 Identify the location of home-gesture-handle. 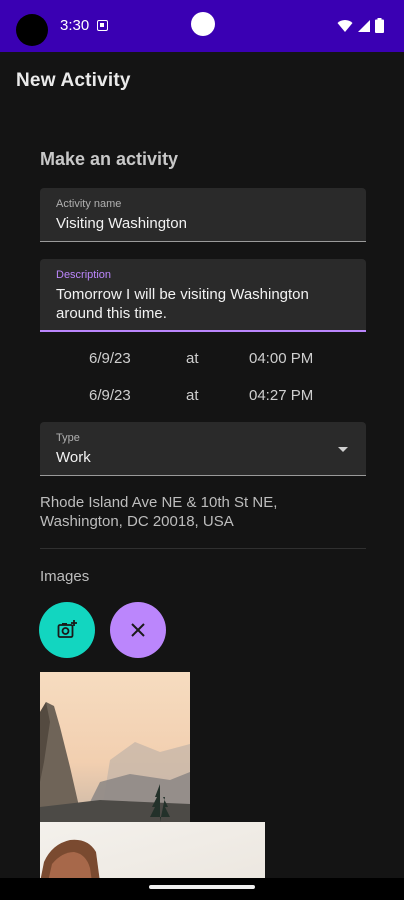
(202, 887).